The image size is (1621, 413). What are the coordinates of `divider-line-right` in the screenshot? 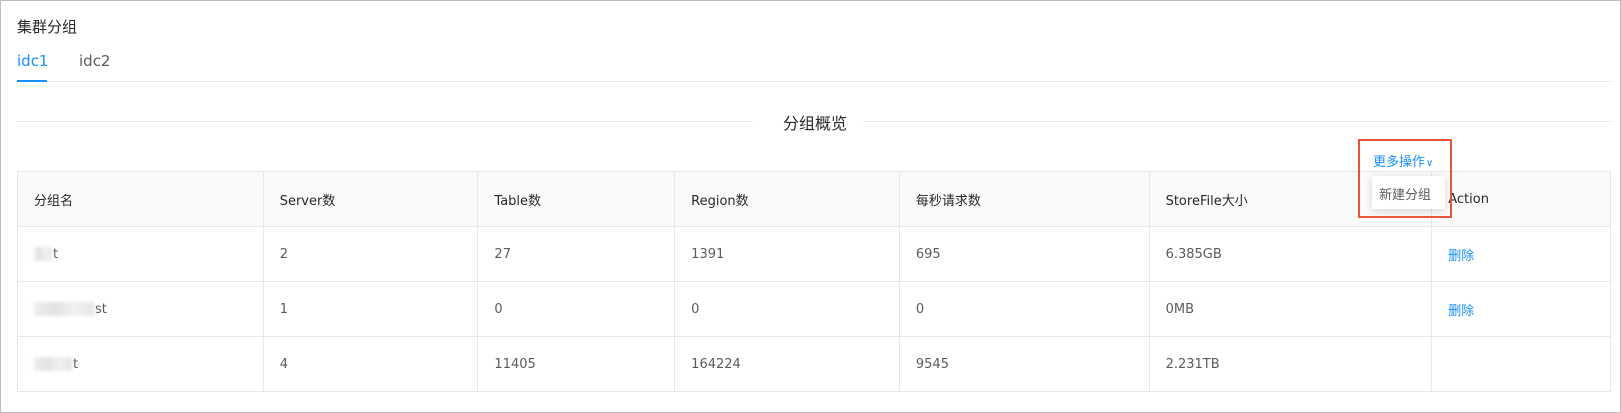 It's located at (1237, 121).